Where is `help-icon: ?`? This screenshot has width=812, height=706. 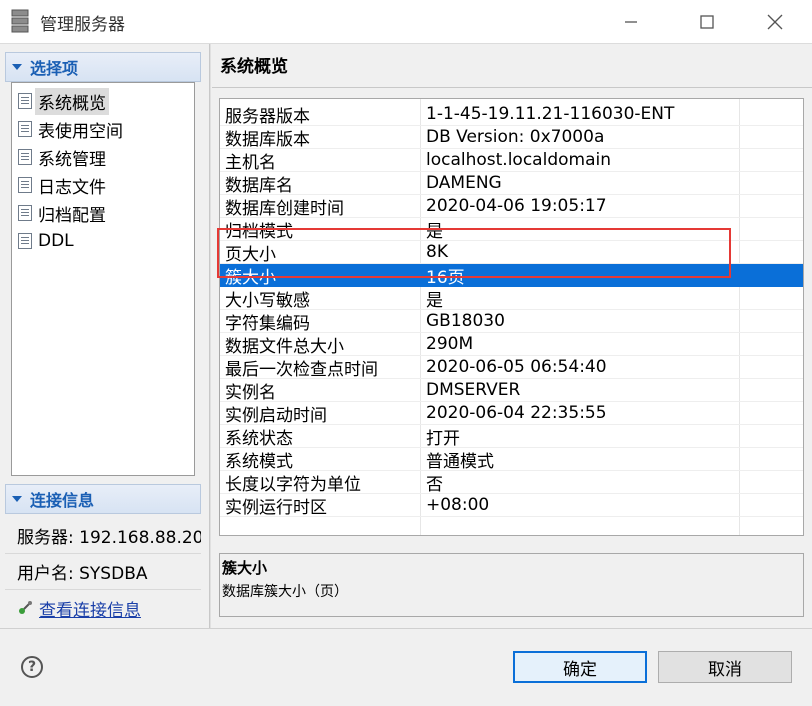 help-icon: ? is located at coordinates (32, 667).